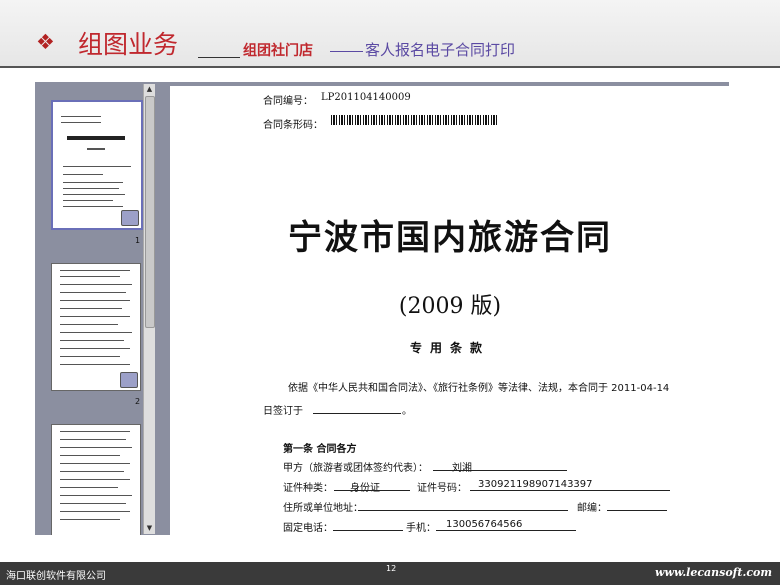 This screenshot has width=780, height=585. Describe the element at coordinates (308, 488) in the screenshot. I see `id-type-label: 证件种类：` at that location.